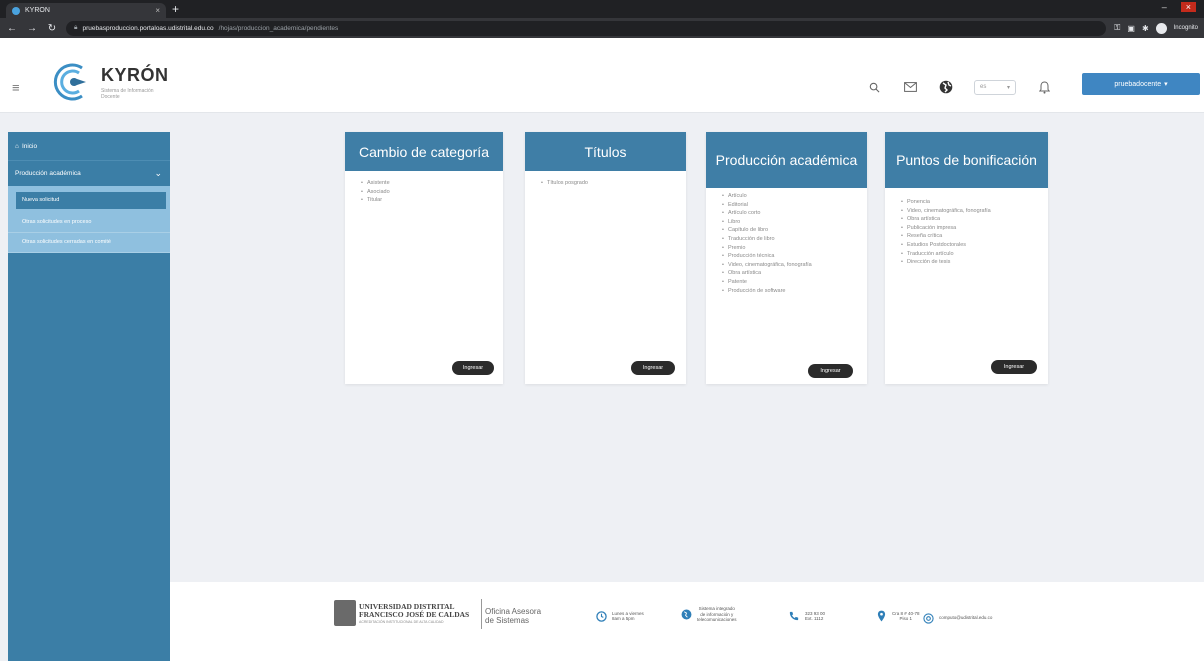 Image resolution: width=1204 pixels, height=661 pixels. Describe the element at coordinates (432, 200) in the screenshot. I see `list-item: Titular` at that location.